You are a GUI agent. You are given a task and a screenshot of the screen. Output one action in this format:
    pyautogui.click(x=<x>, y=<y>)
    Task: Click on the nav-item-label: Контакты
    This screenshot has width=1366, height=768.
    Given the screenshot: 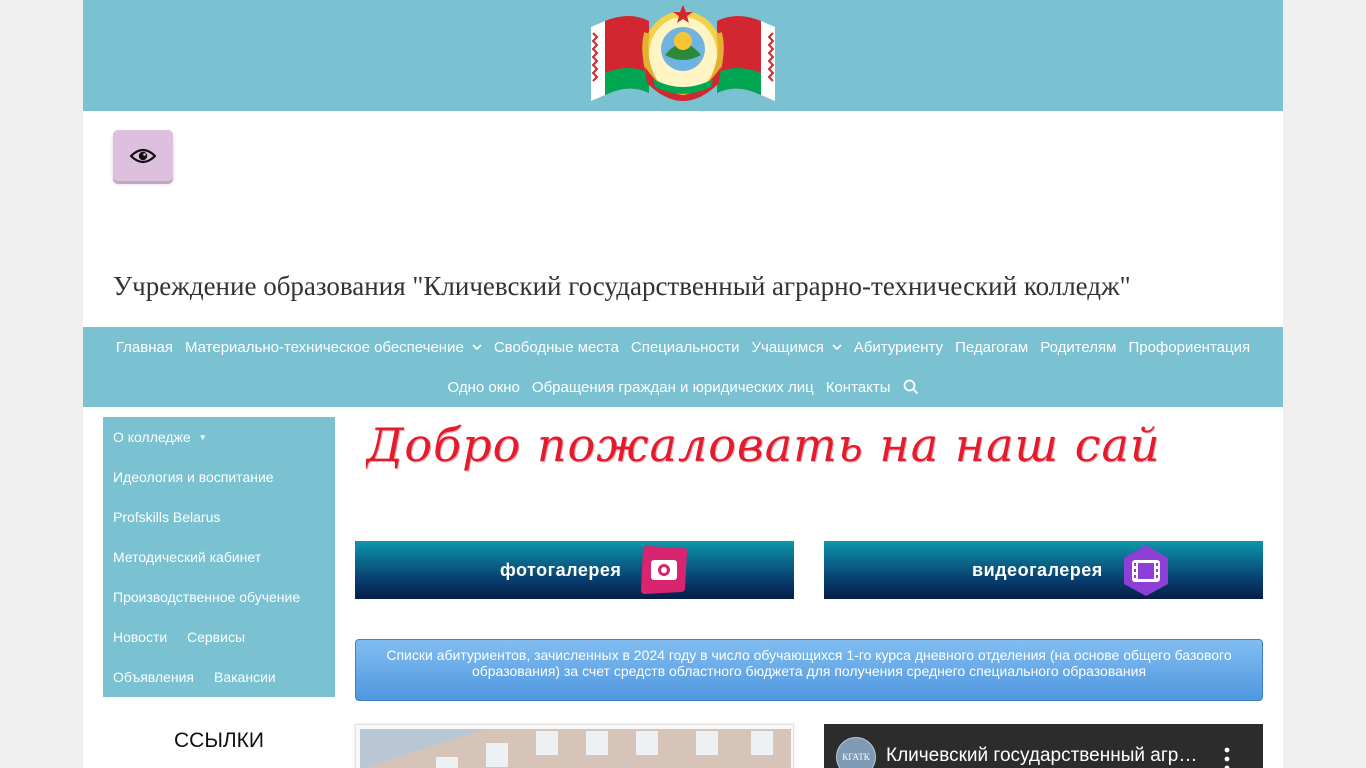 What is the action you would take?
    pyautogui.click(x=858, y=387)
    